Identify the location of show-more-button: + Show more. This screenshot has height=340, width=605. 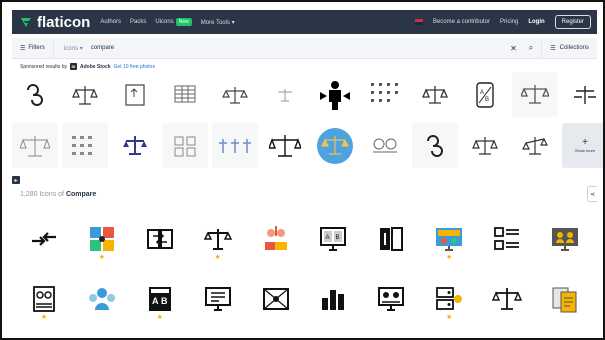
(582, 145).